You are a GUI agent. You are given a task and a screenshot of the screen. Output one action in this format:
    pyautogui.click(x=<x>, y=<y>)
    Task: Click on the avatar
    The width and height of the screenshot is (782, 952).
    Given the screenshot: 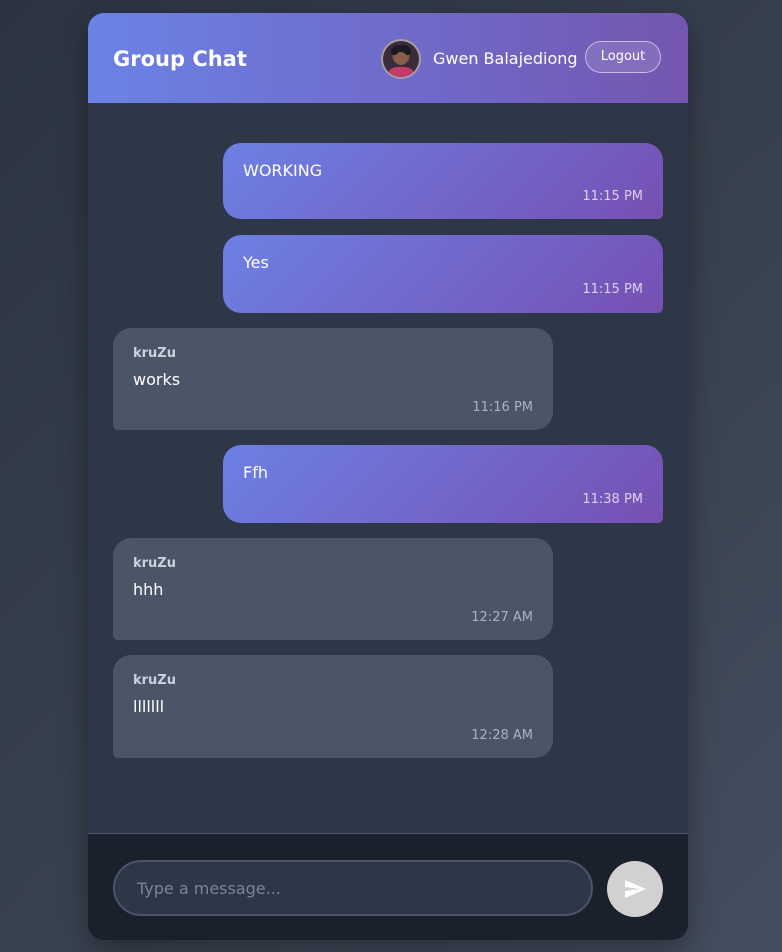 What is the action you would take?
    pyautogui.click(x=401, y=59)
    